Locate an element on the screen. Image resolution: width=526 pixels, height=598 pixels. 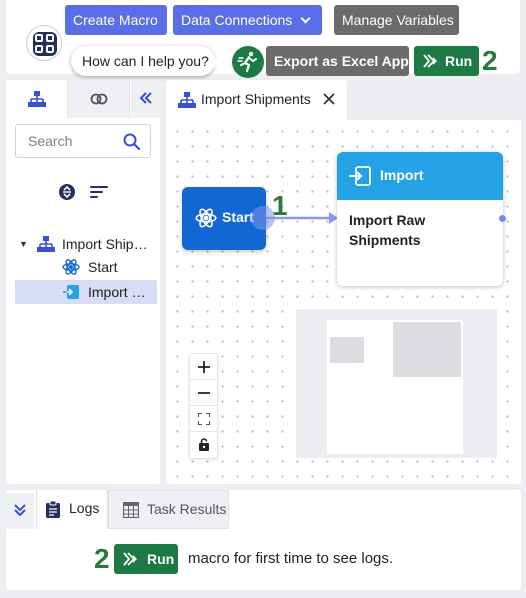
fit-view-button is located at coordinates (203, 419).